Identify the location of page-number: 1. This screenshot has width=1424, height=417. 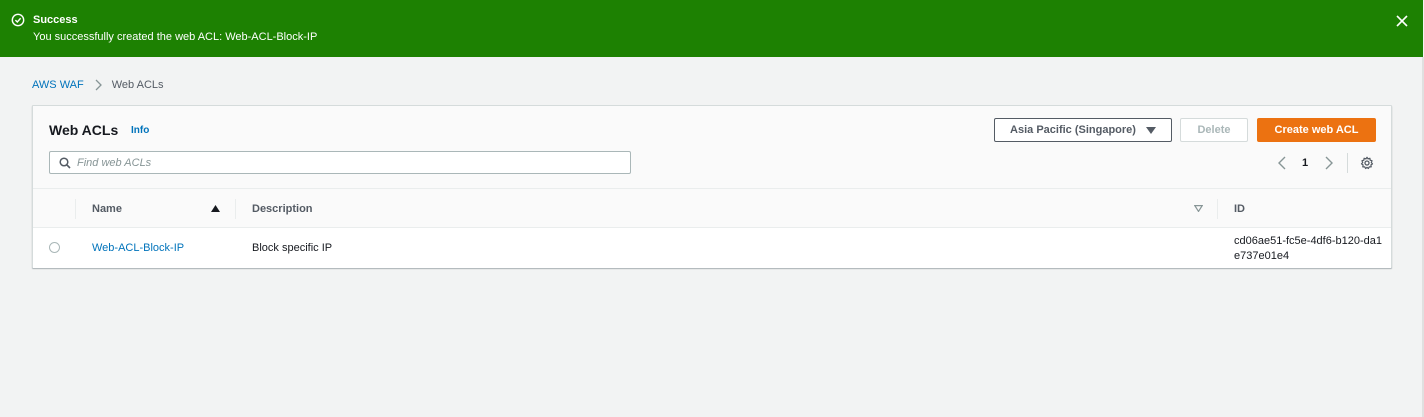
(1305, 163).